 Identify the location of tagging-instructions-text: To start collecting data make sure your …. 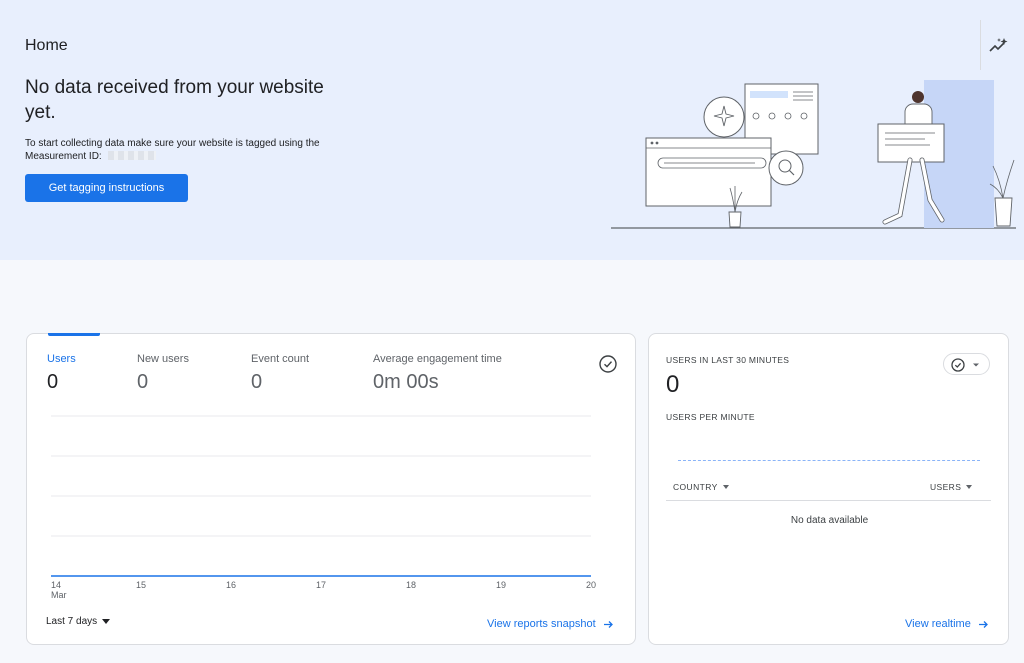
(185, 150).